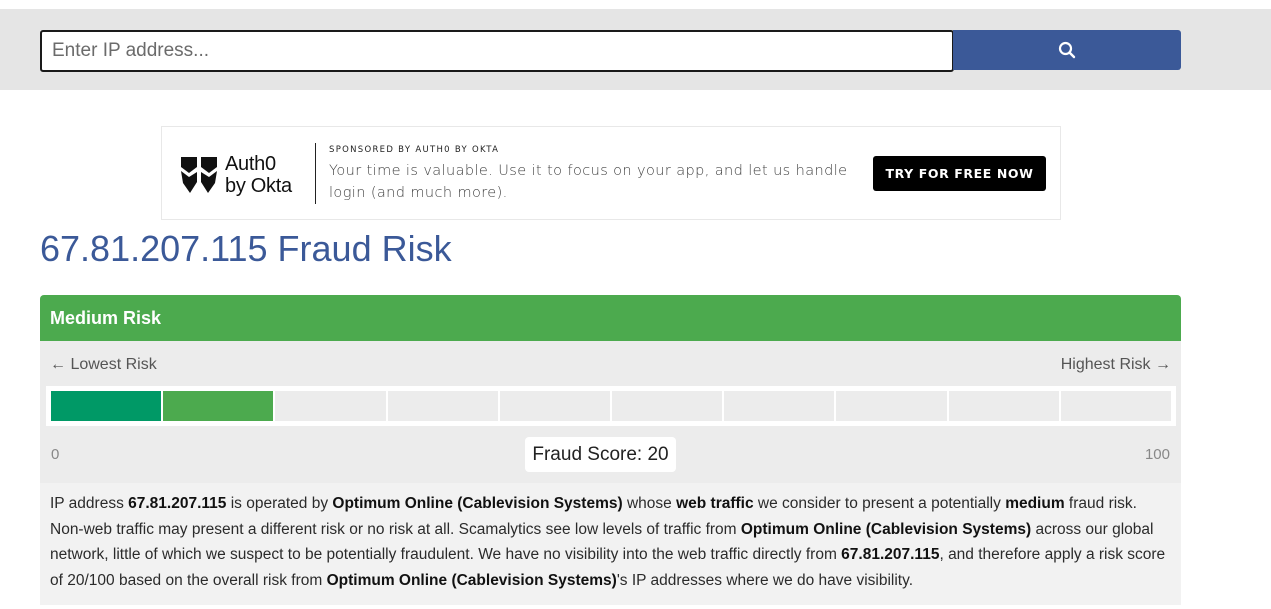  I want to click on risk-meter, so click(611, 406).